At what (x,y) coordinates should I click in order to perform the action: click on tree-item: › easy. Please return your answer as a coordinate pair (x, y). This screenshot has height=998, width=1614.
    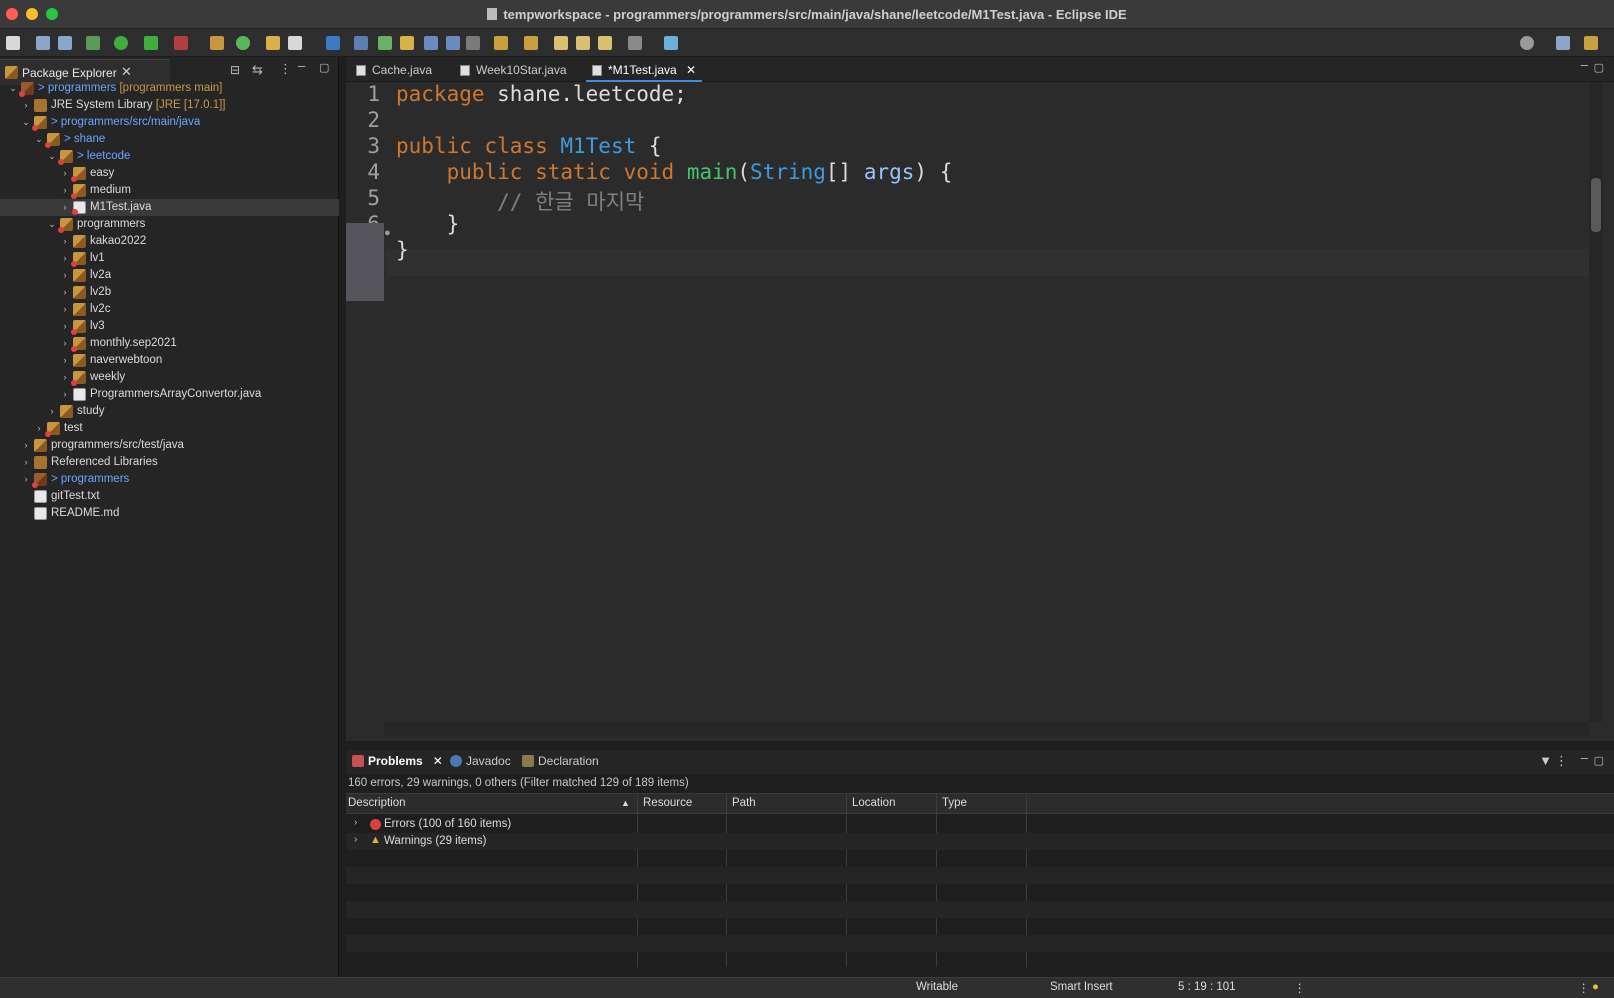
    Looking at the image, I should click on (169, 173).